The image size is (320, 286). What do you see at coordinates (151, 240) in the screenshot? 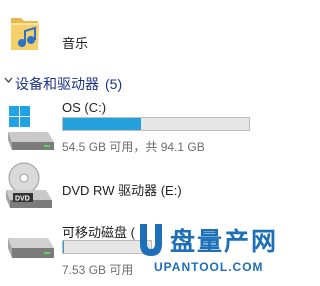
I see `u-logo` at bounding box center [151, 240].